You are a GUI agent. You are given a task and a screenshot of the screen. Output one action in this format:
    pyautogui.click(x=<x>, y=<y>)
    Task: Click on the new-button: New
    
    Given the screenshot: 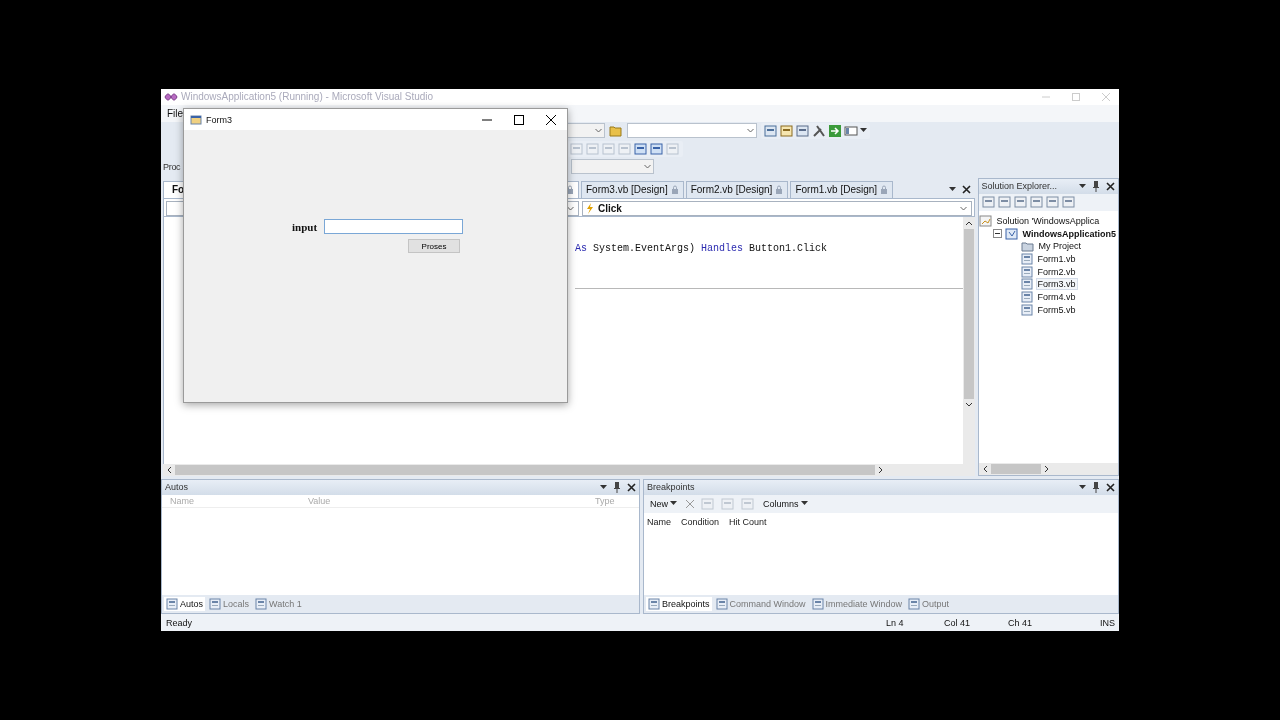 What is the action you would take?
    pyautogui.click(x=663, y=503)
    